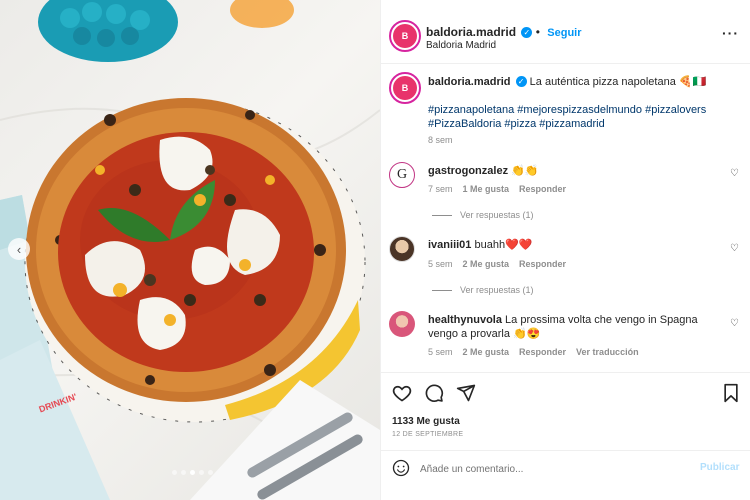 The height and width of the screenshot is (500, 750). Describe the element at coordinates (730, 33) in the screenshot. I see `more-options-icon: ···` at that location.